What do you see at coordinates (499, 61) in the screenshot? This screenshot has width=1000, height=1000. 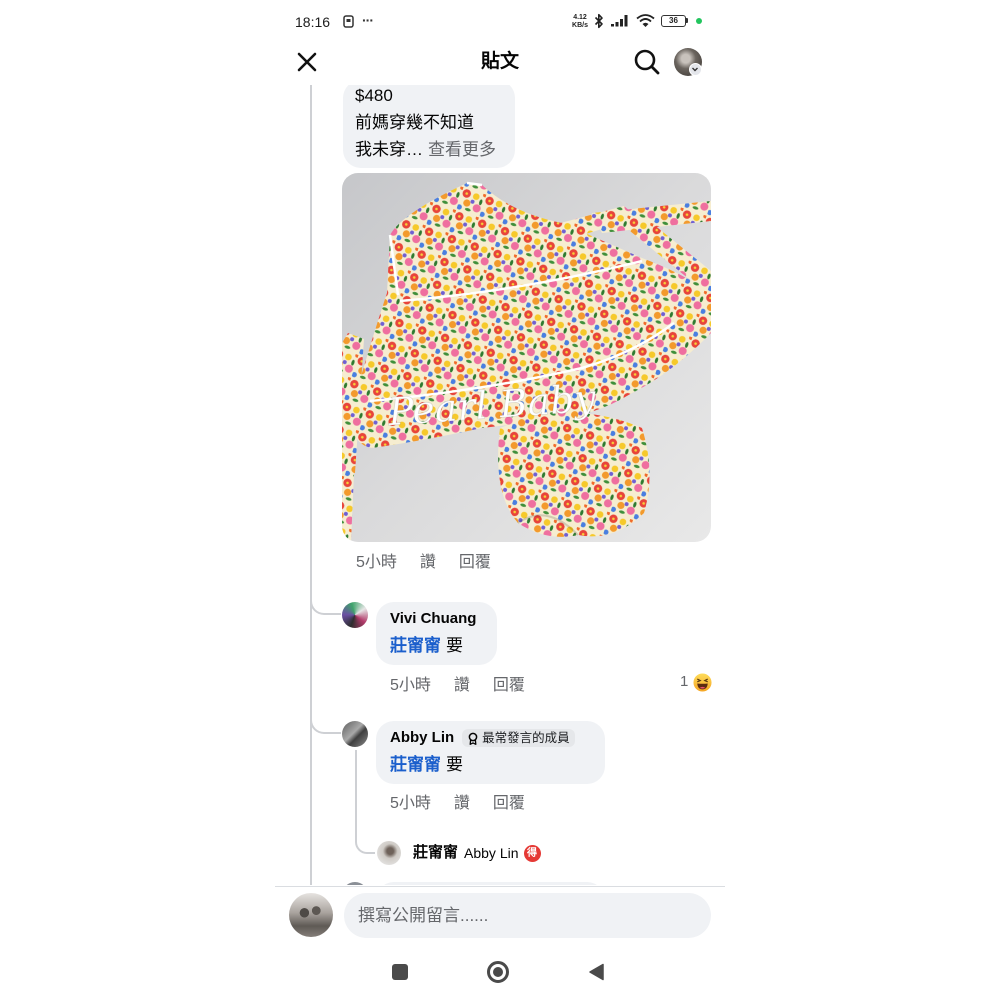 I see `page-title: 貼文` at bounding box center [499, 61].